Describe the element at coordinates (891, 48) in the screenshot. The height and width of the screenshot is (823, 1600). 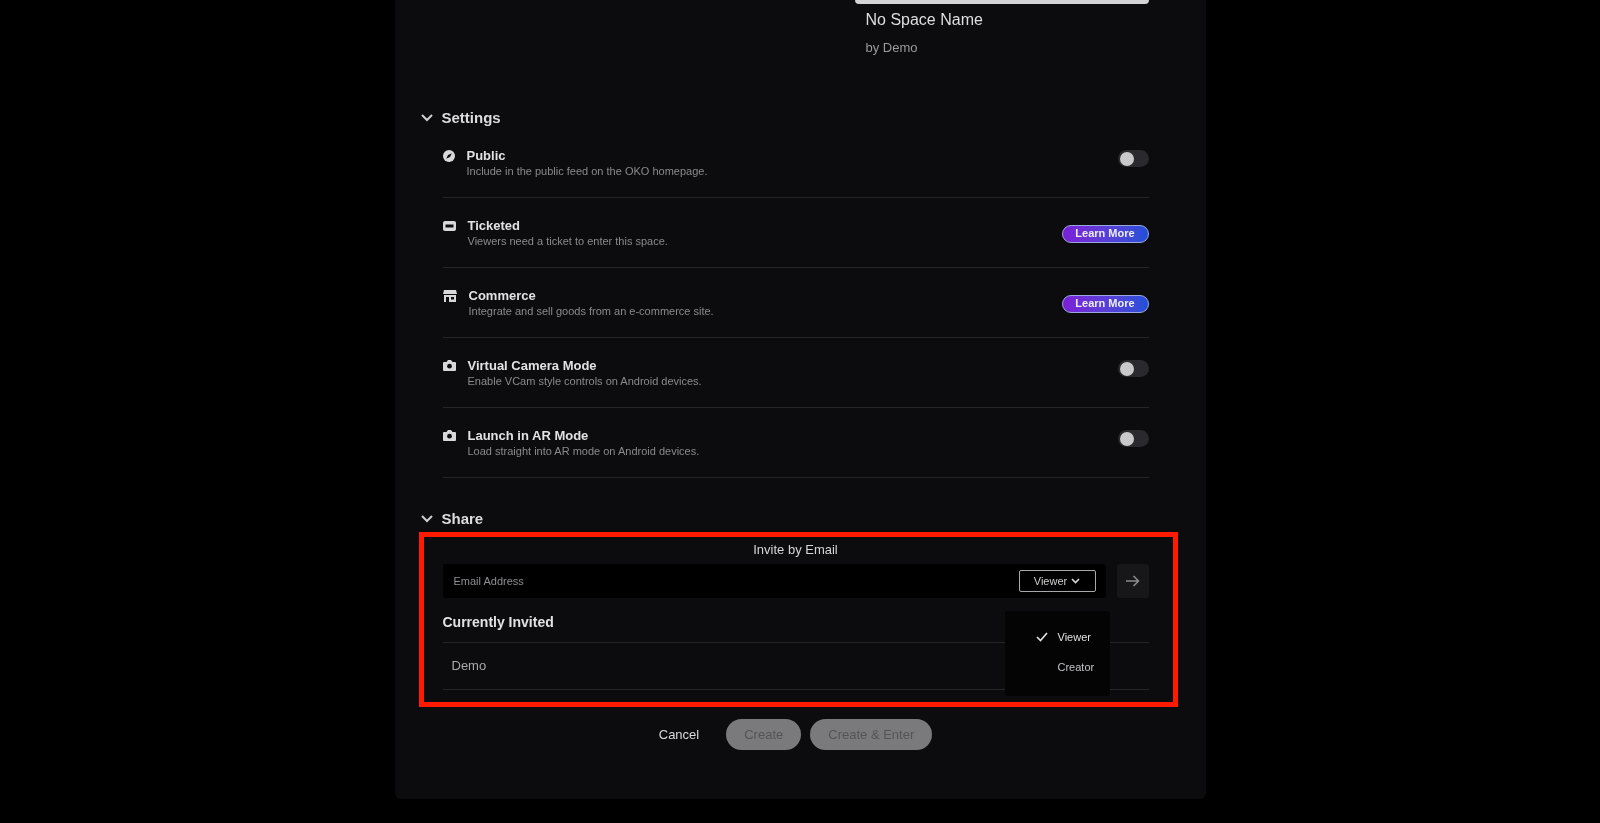
I see `space-author: by Demo` at that location.